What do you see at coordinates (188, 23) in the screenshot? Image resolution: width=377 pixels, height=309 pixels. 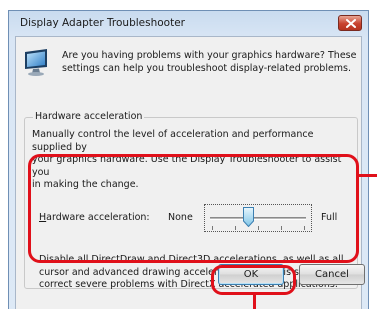 I see `title-bar: Display Adapter Troubleshooter` at bounding box center [188, 23].